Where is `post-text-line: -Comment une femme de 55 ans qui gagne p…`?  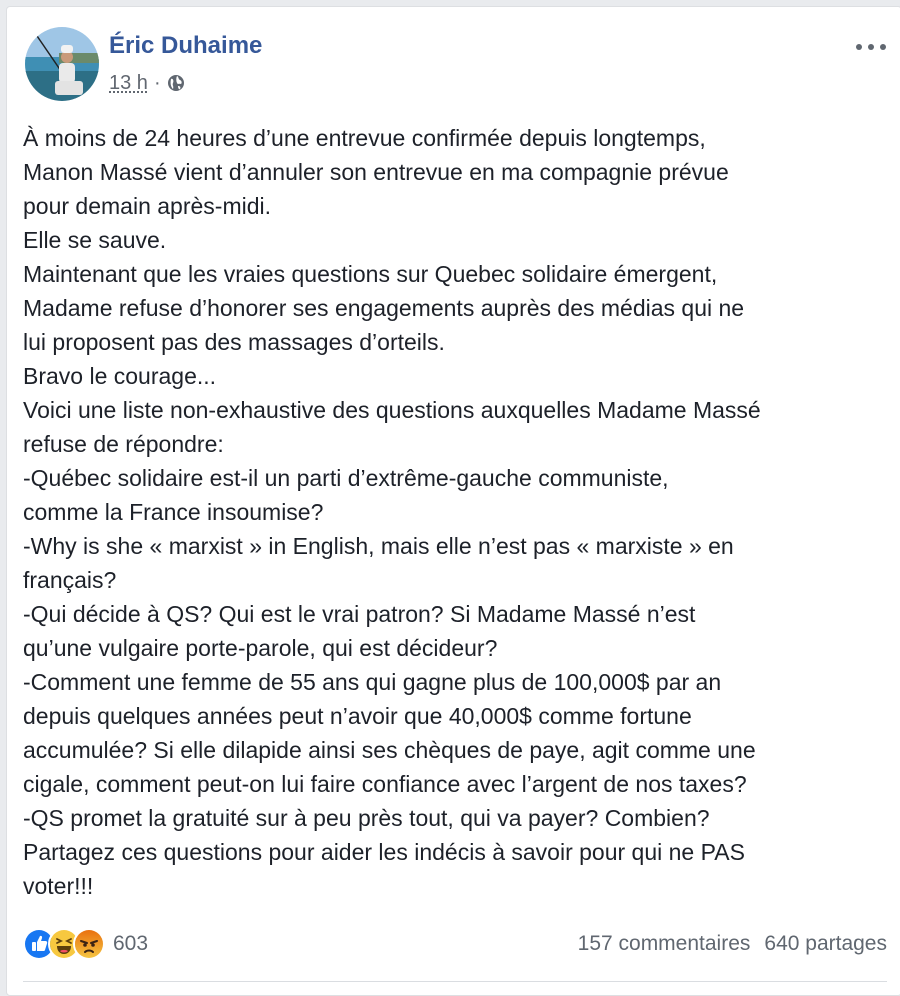 post-text-line: -Comment une femme de 55 ans qui gagne p… is located at coordinates (372, 682).